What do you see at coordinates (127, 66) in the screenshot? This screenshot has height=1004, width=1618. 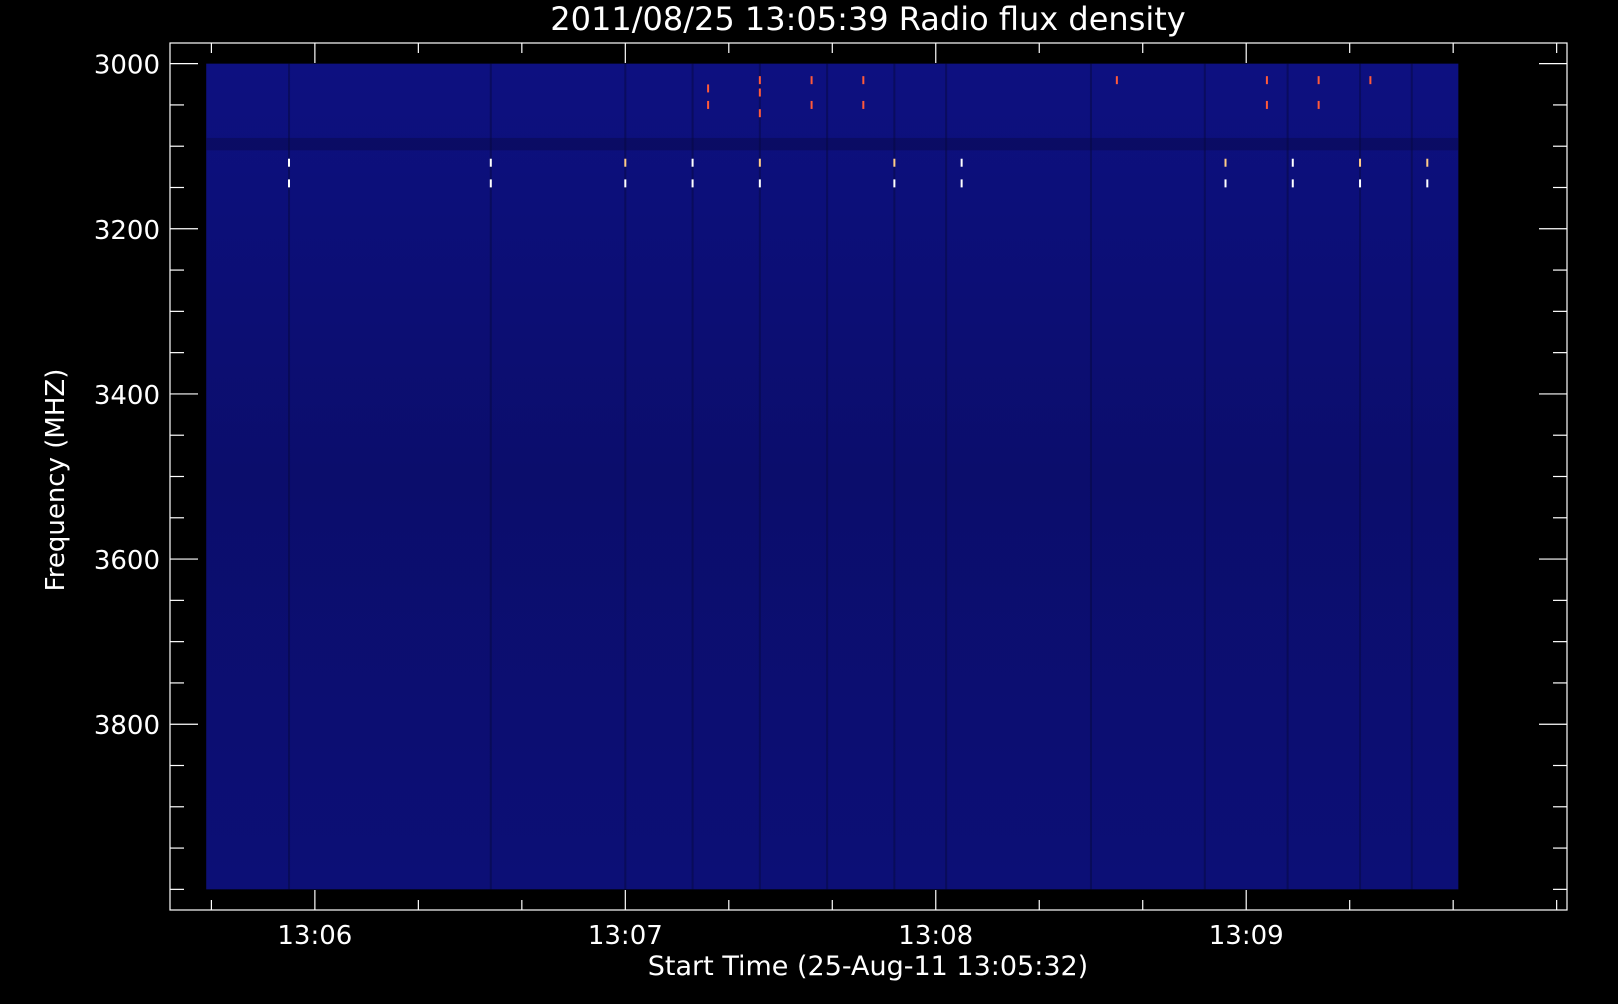 I see `y-tick-label: 3000` at bounding box center [127, 66].